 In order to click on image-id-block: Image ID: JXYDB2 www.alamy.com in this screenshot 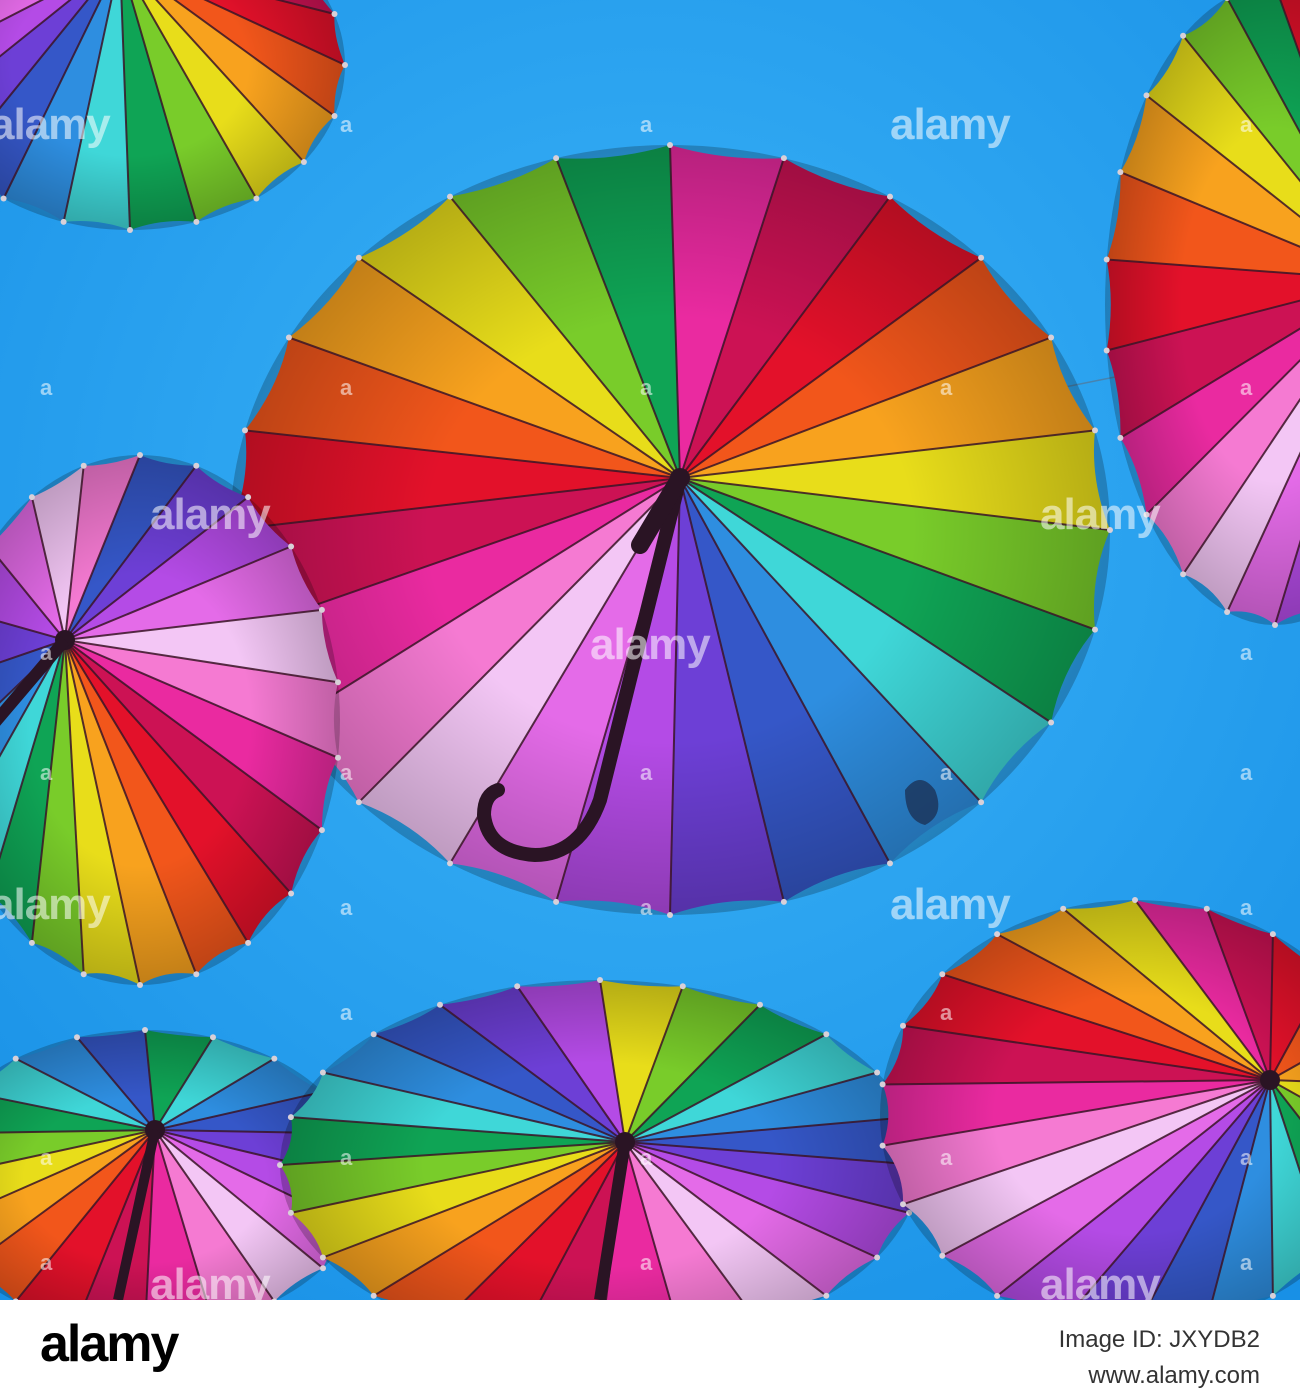, I will do `click(1159, 1358)`.